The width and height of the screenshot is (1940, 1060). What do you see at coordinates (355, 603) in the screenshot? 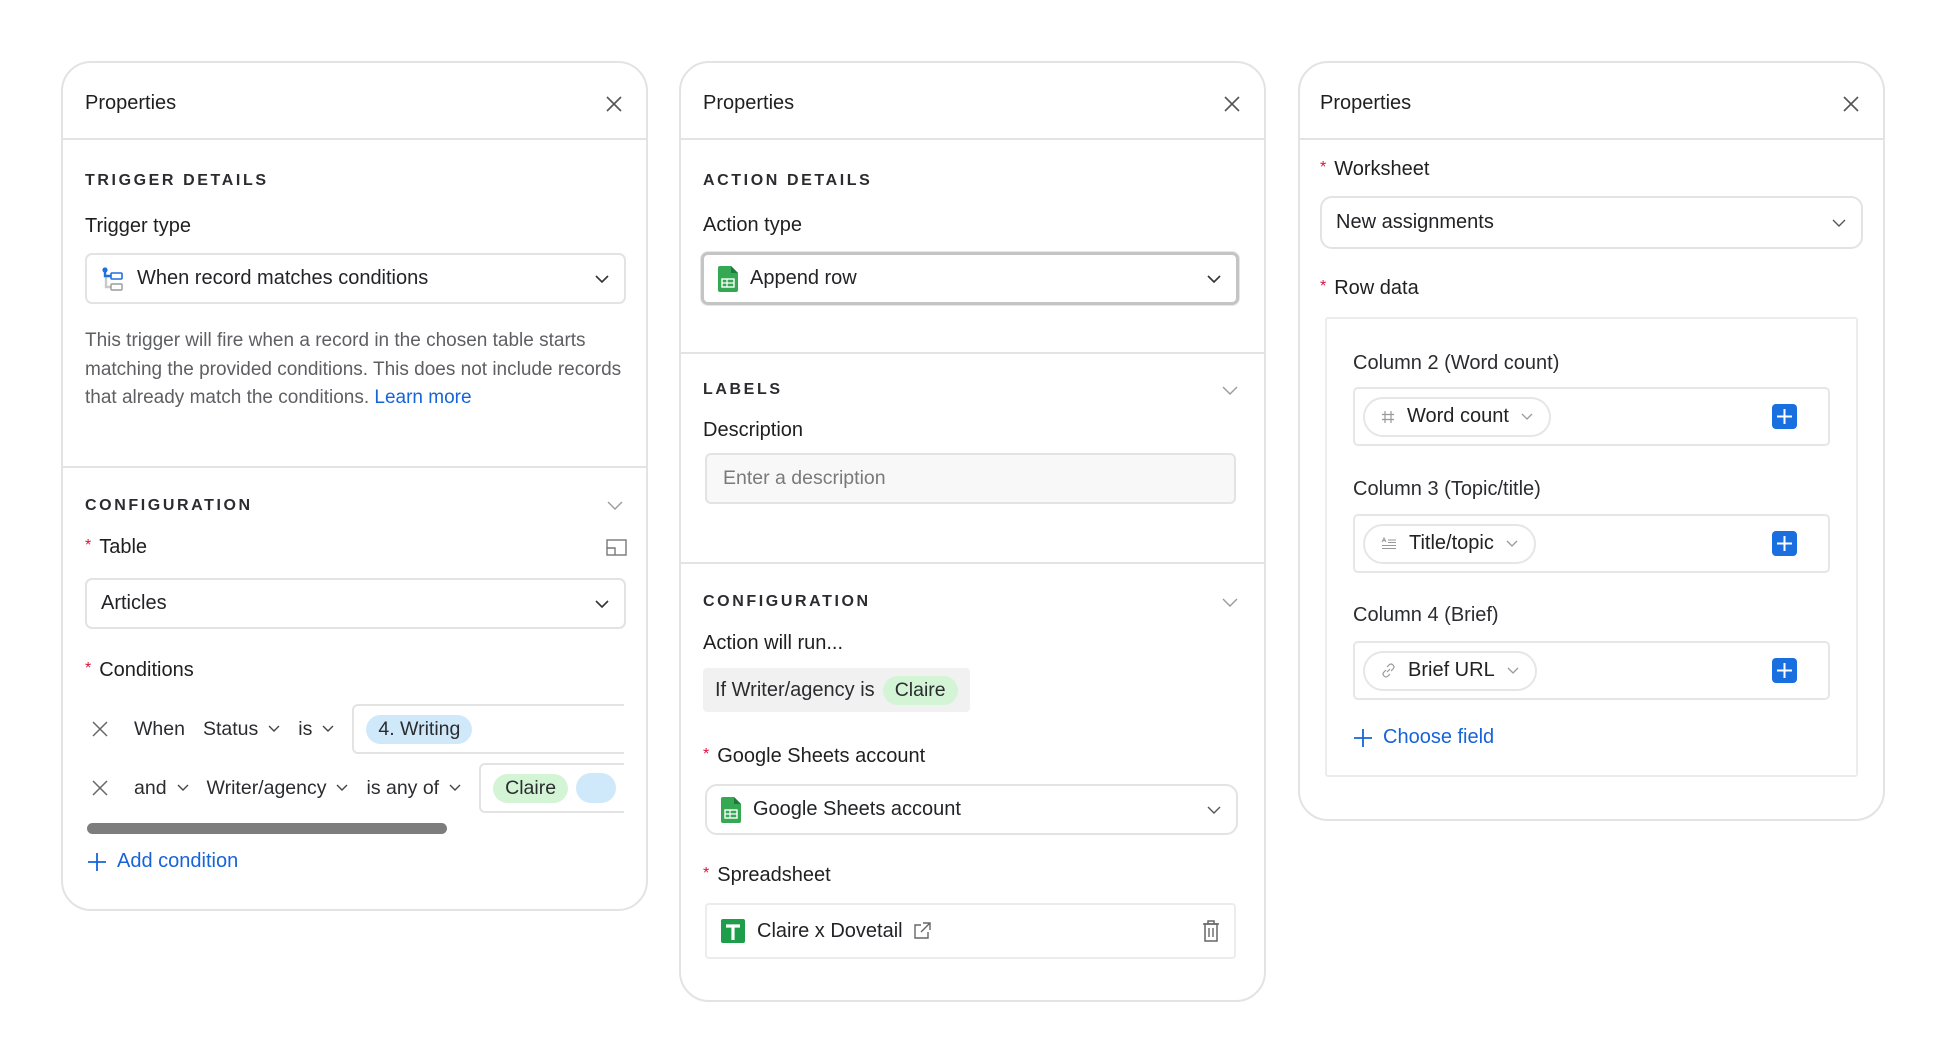
I see `table-select: Articles` at bounding box center [355, 603].